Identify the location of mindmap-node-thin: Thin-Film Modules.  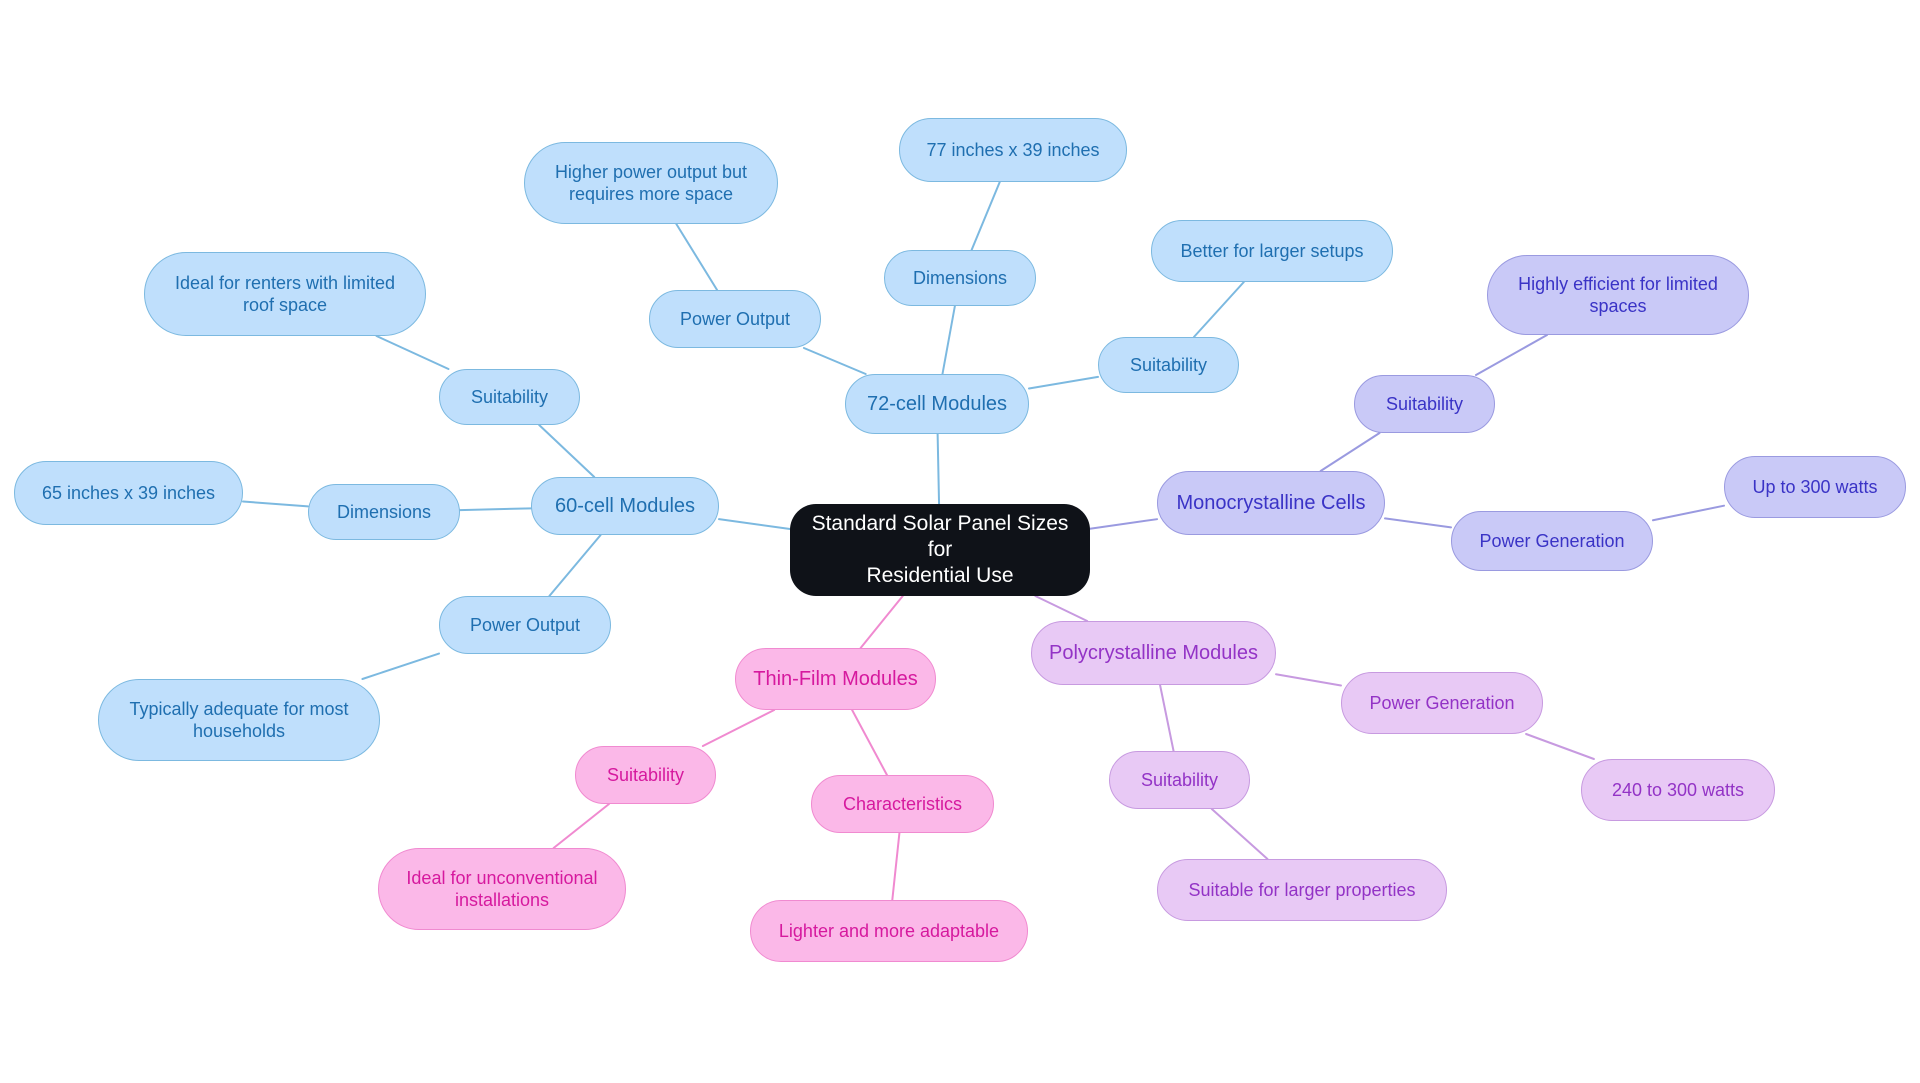
(835, 679).